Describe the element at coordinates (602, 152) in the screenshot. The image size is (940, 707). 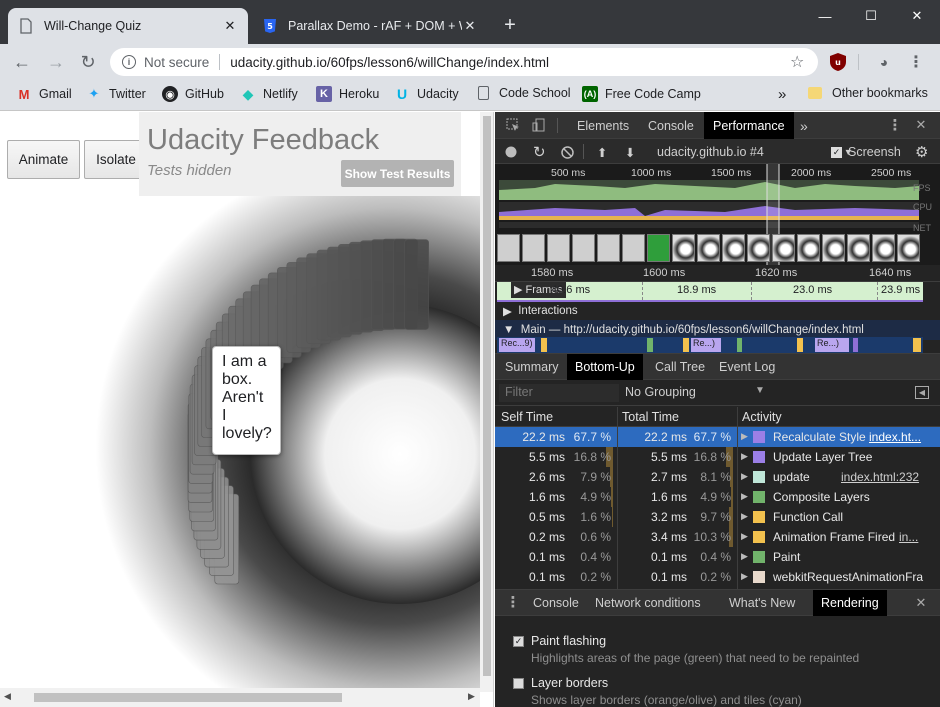
I see `upload-icon: ⬆` at that location.